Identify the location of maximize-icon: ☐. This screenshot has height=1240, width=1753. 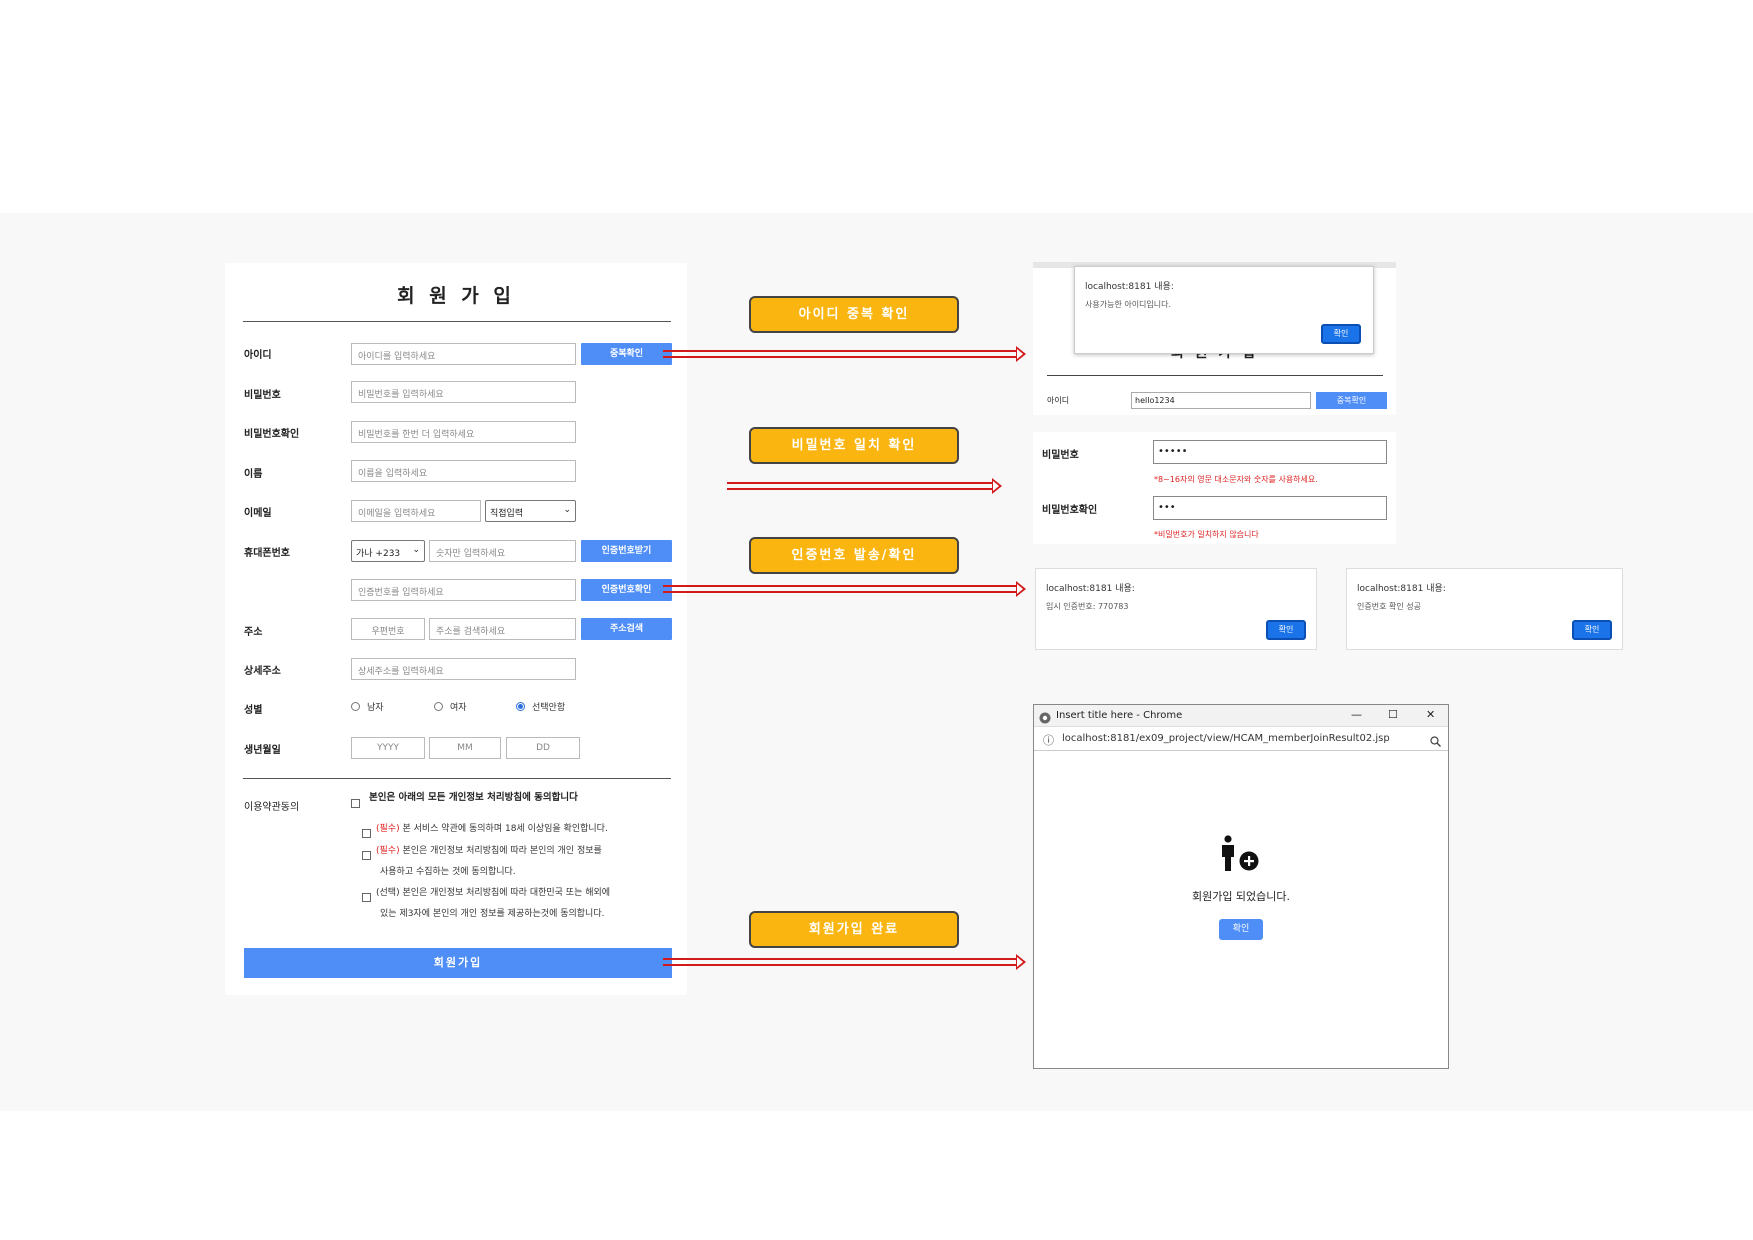
(1393, 714).